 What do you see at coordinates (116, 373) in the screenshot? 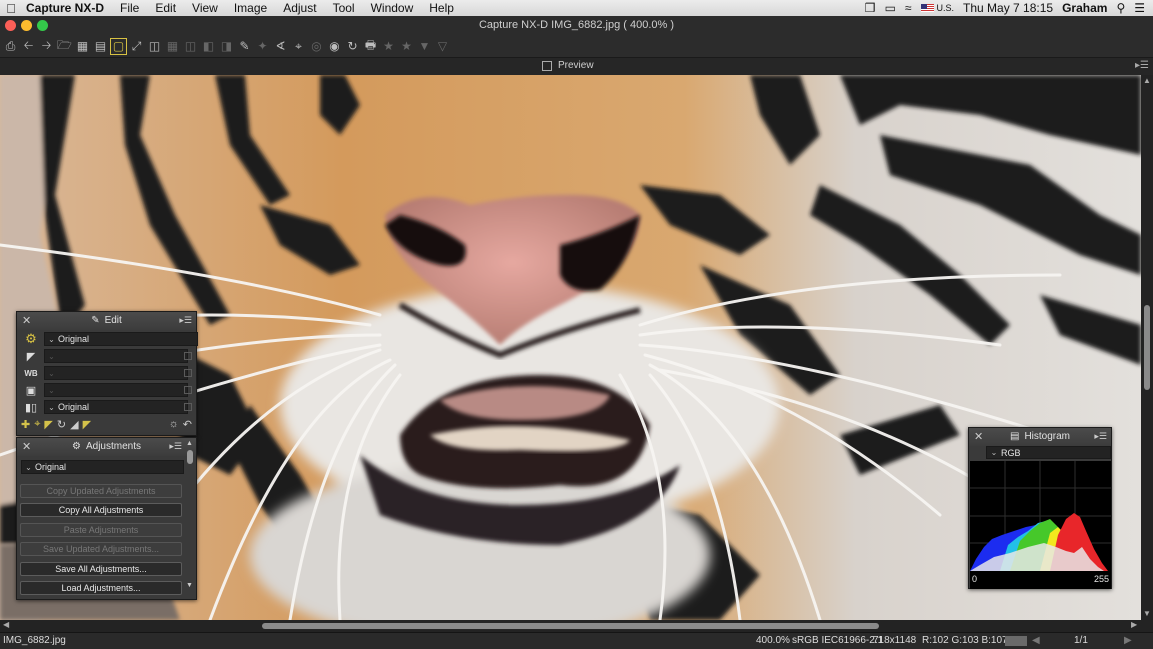
I see `edit-select-3: ⌄` at bounding box center [116, 373].